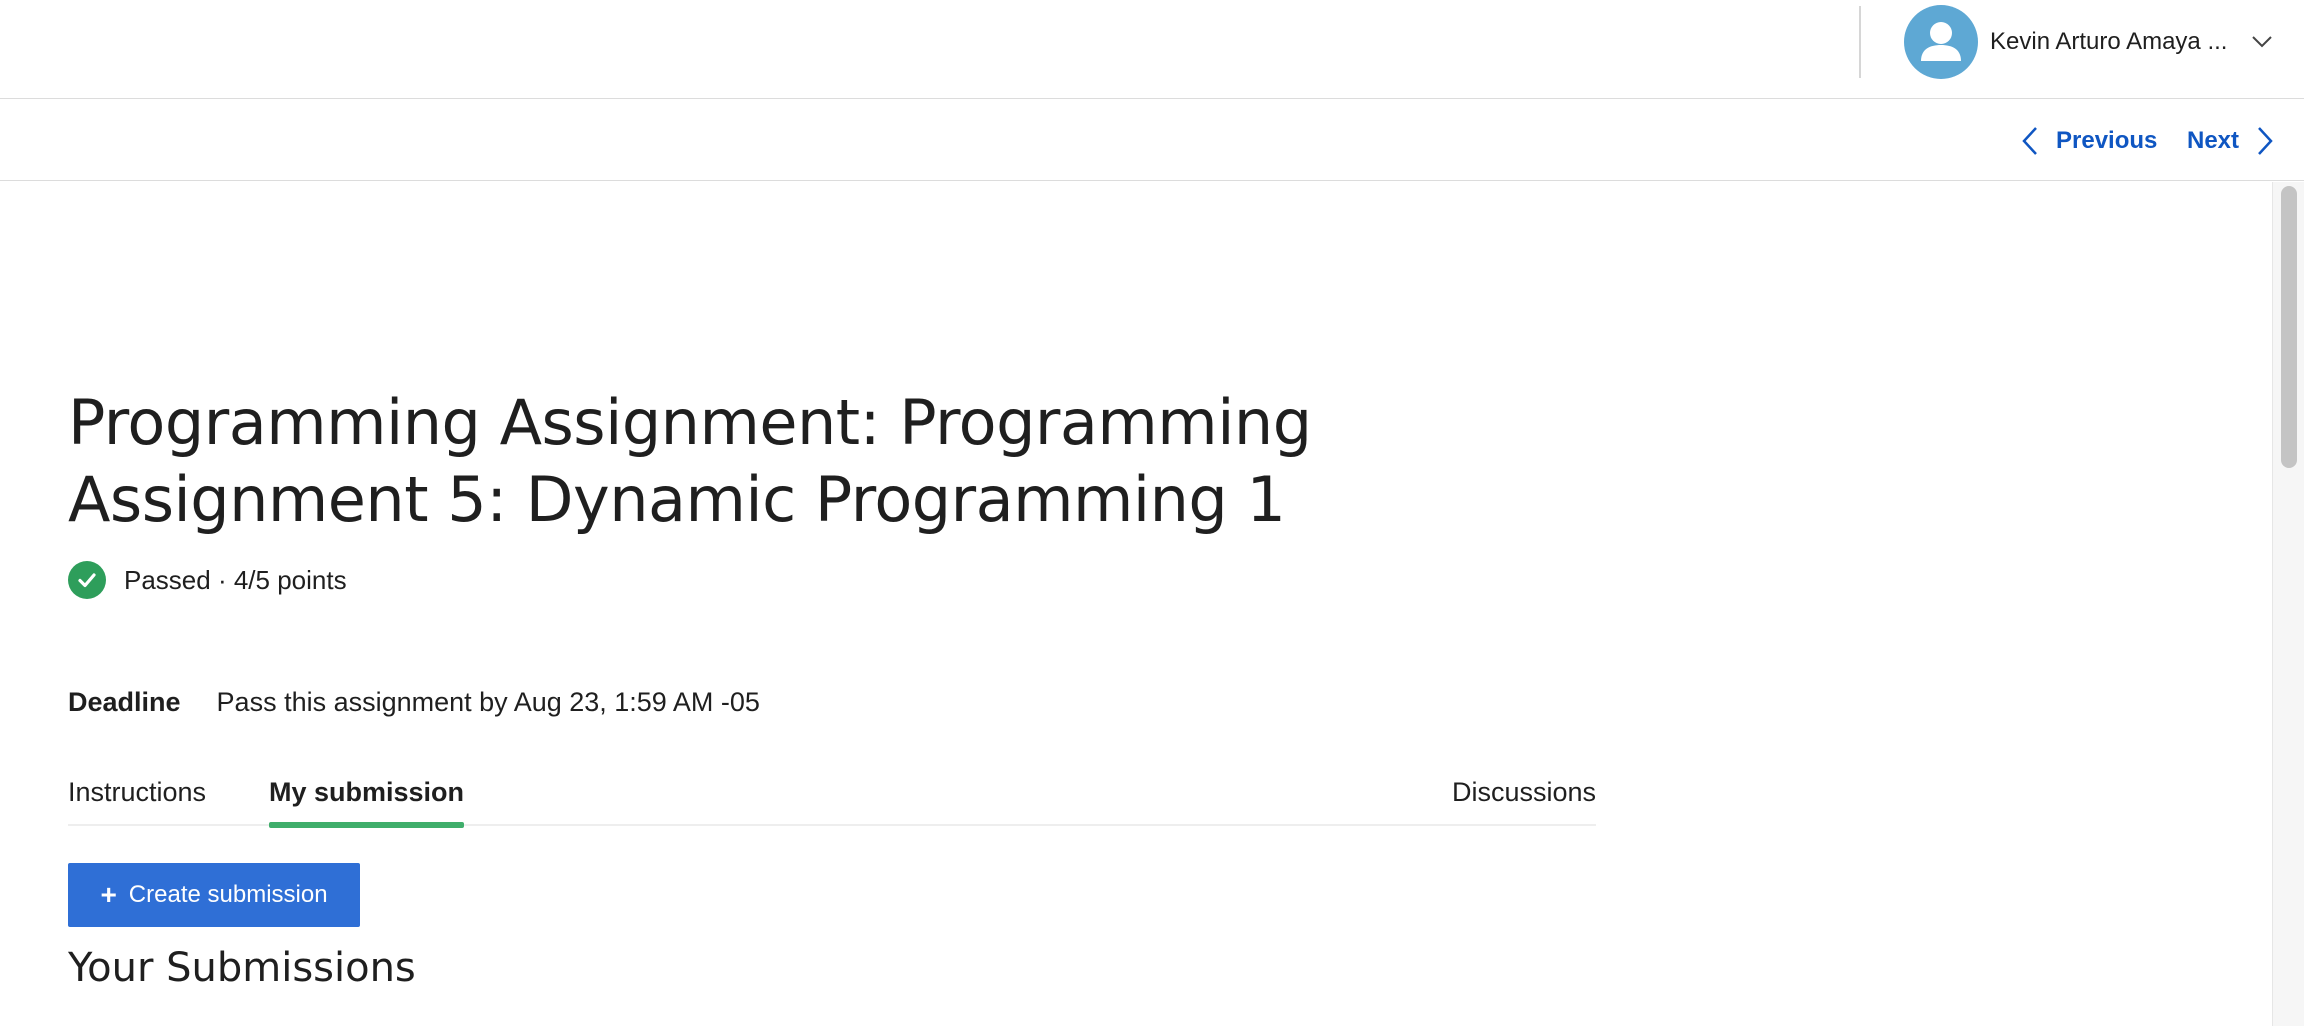 This screenshot has width=2304, height=1026. Describe the element at coordinates (1152, 140) in the screenshot. I see `item-navigation-bar: Previous Next` at that location.